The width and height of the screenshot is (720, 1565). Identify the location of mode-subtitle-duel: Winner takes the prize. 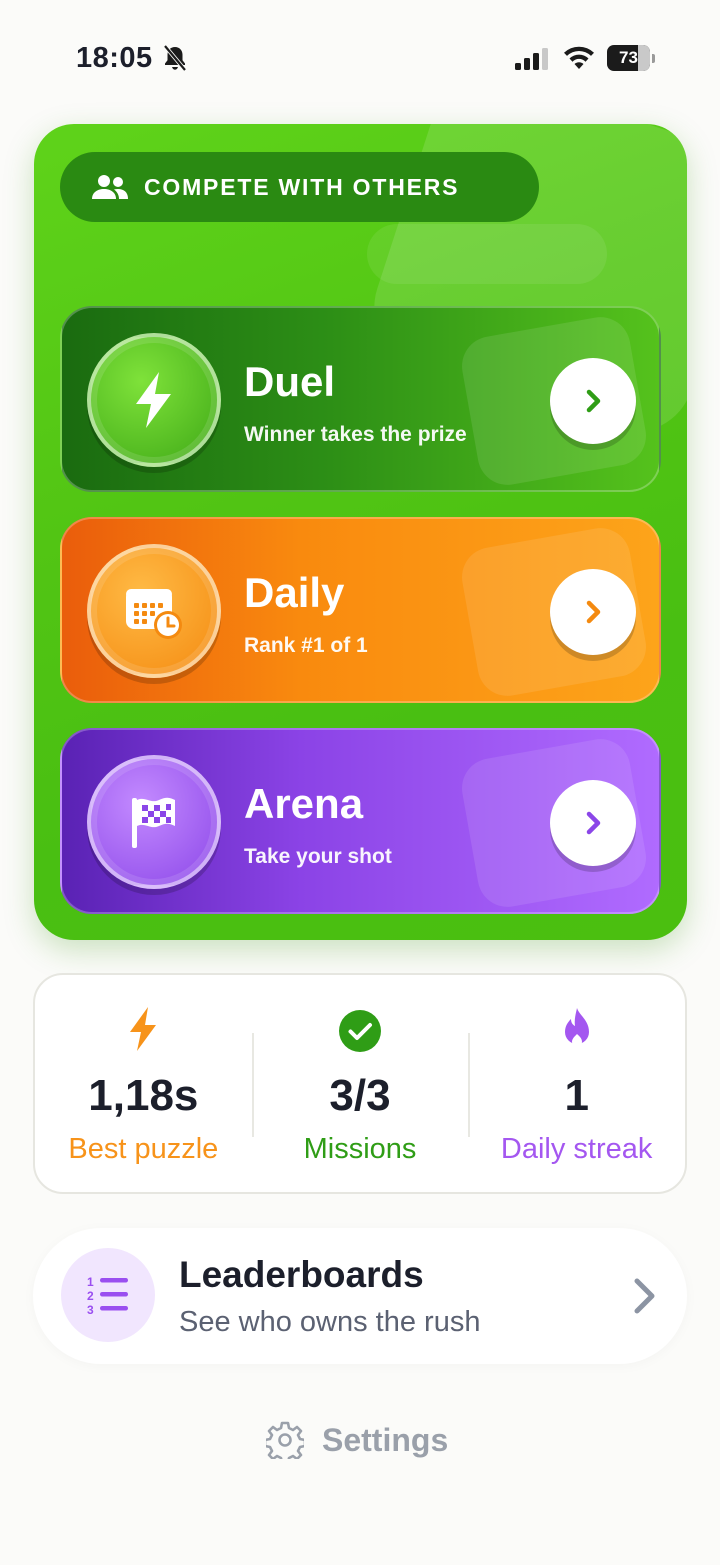
(355, 434).